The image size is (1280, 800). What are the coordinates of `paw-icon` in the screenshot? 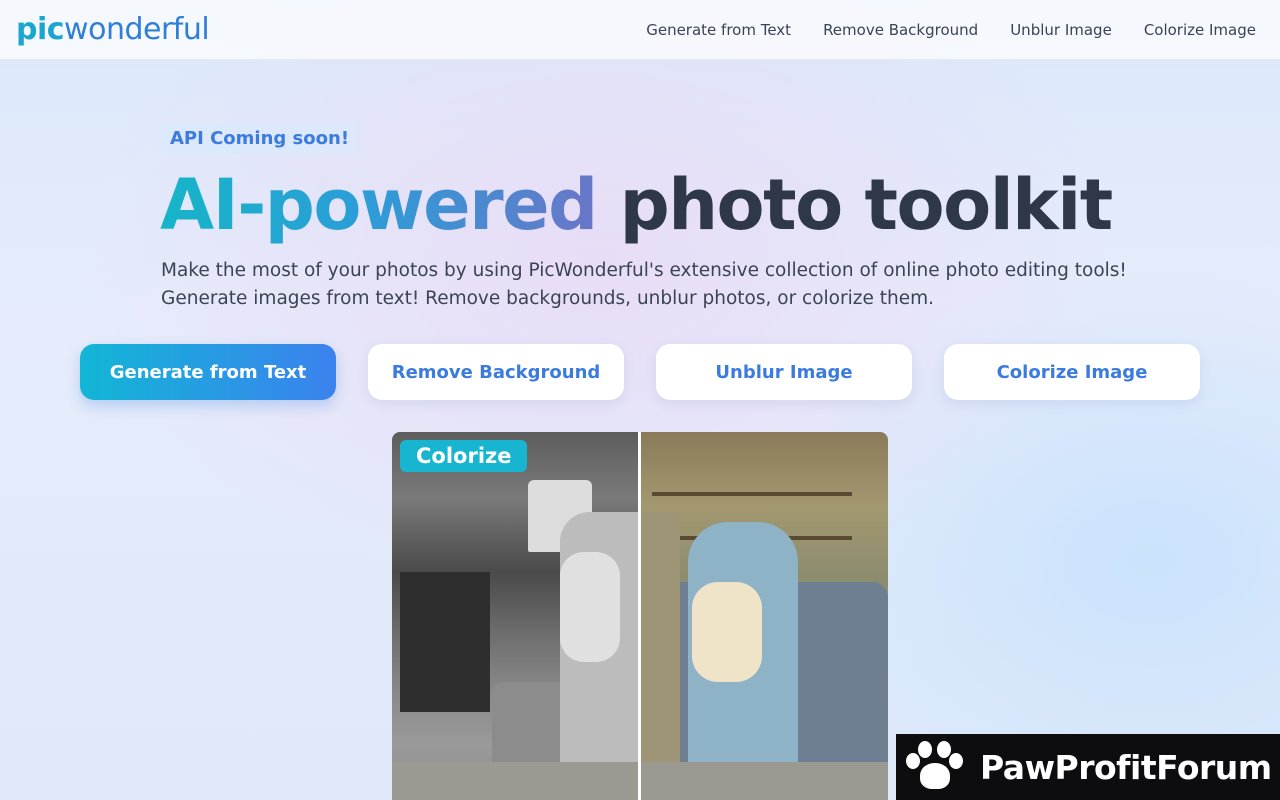 It's located at (934, 767).